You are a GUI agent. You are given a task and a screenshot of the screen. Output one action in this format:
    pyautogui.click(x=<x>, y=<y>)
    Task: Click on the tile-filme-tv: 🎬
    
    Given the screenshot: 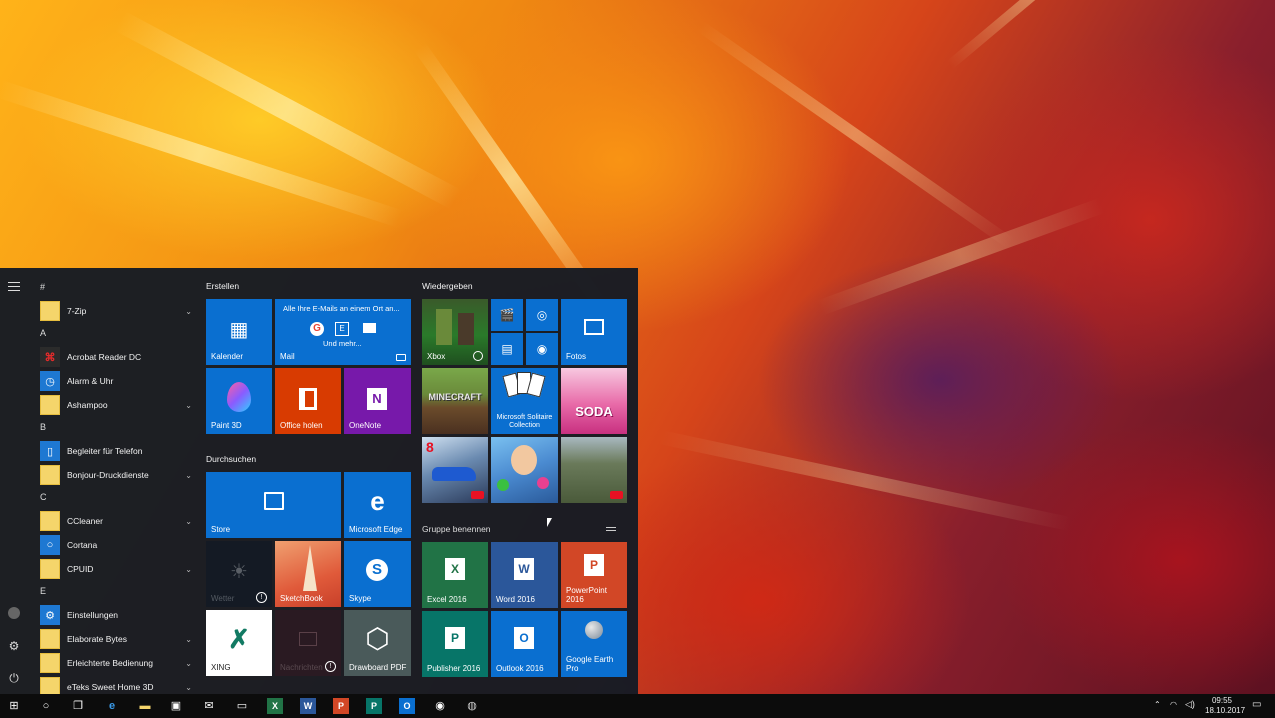 What is the action you would take?
    pyautogui.click(x=507, y=315)
    